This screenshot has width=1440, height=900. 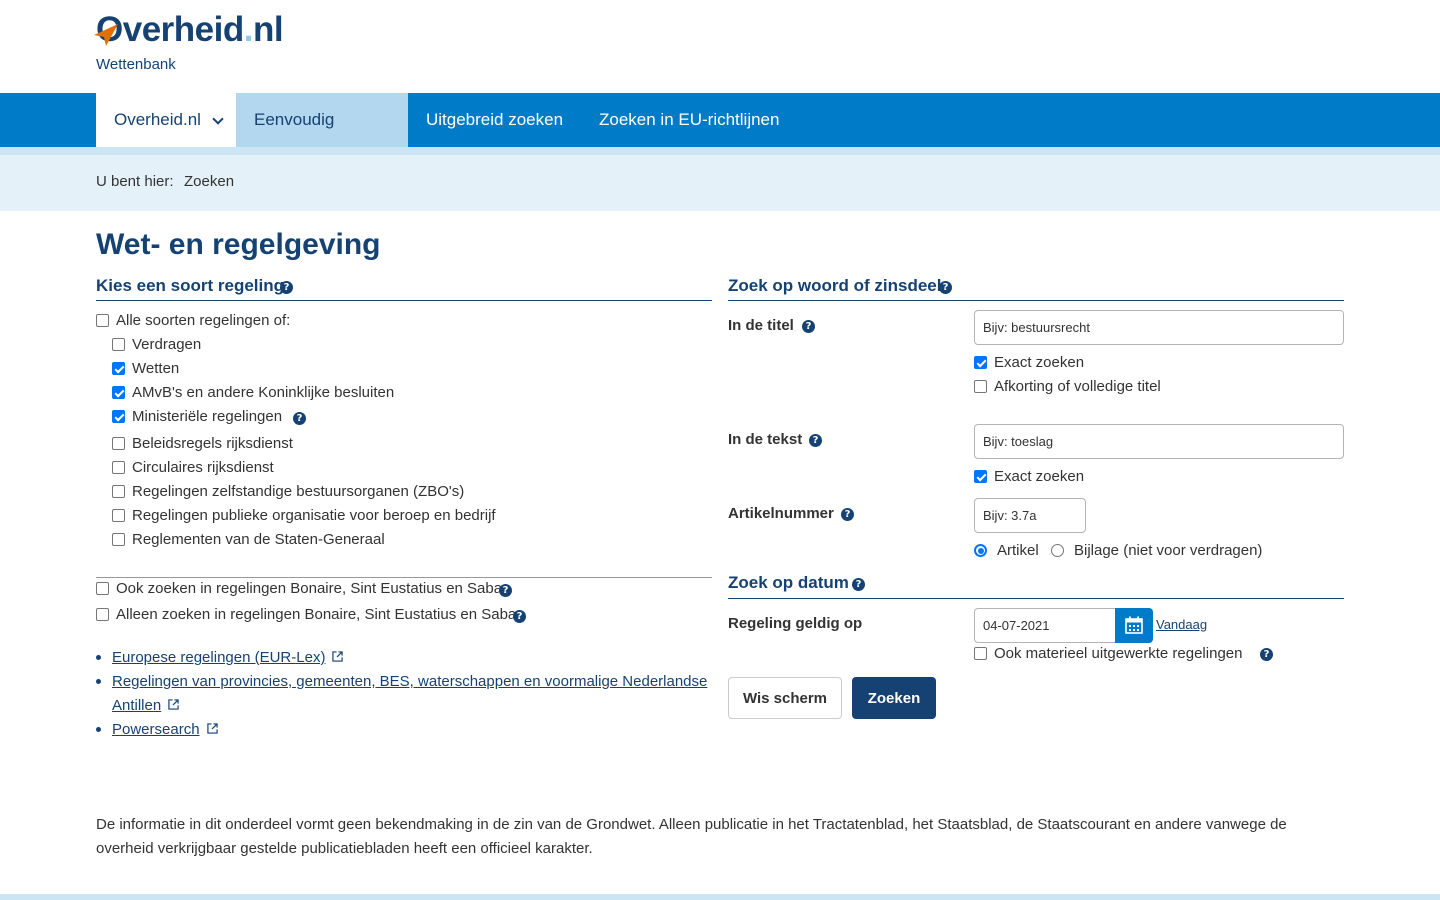 I want to click on annex-radio-label: Bijlage (niet voor verdragen), so click(x=1168, y=550).